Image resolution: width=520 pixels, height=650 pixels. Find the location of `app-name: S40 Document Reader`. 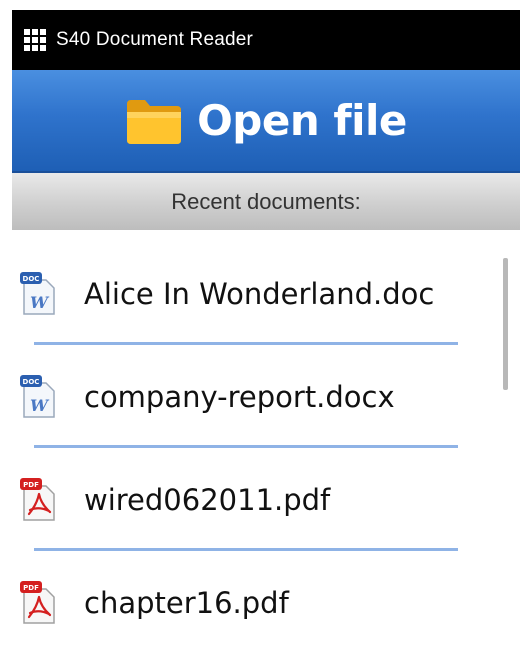

app-name: S40 Document Reader is located at coordinates (155, 39).